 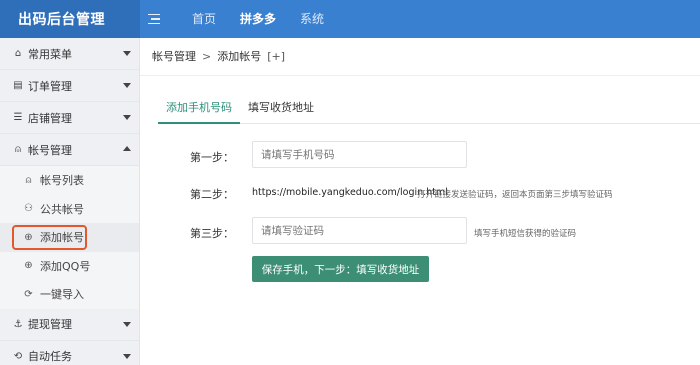 I want to click on phone-input, so click(x=359, y=154).